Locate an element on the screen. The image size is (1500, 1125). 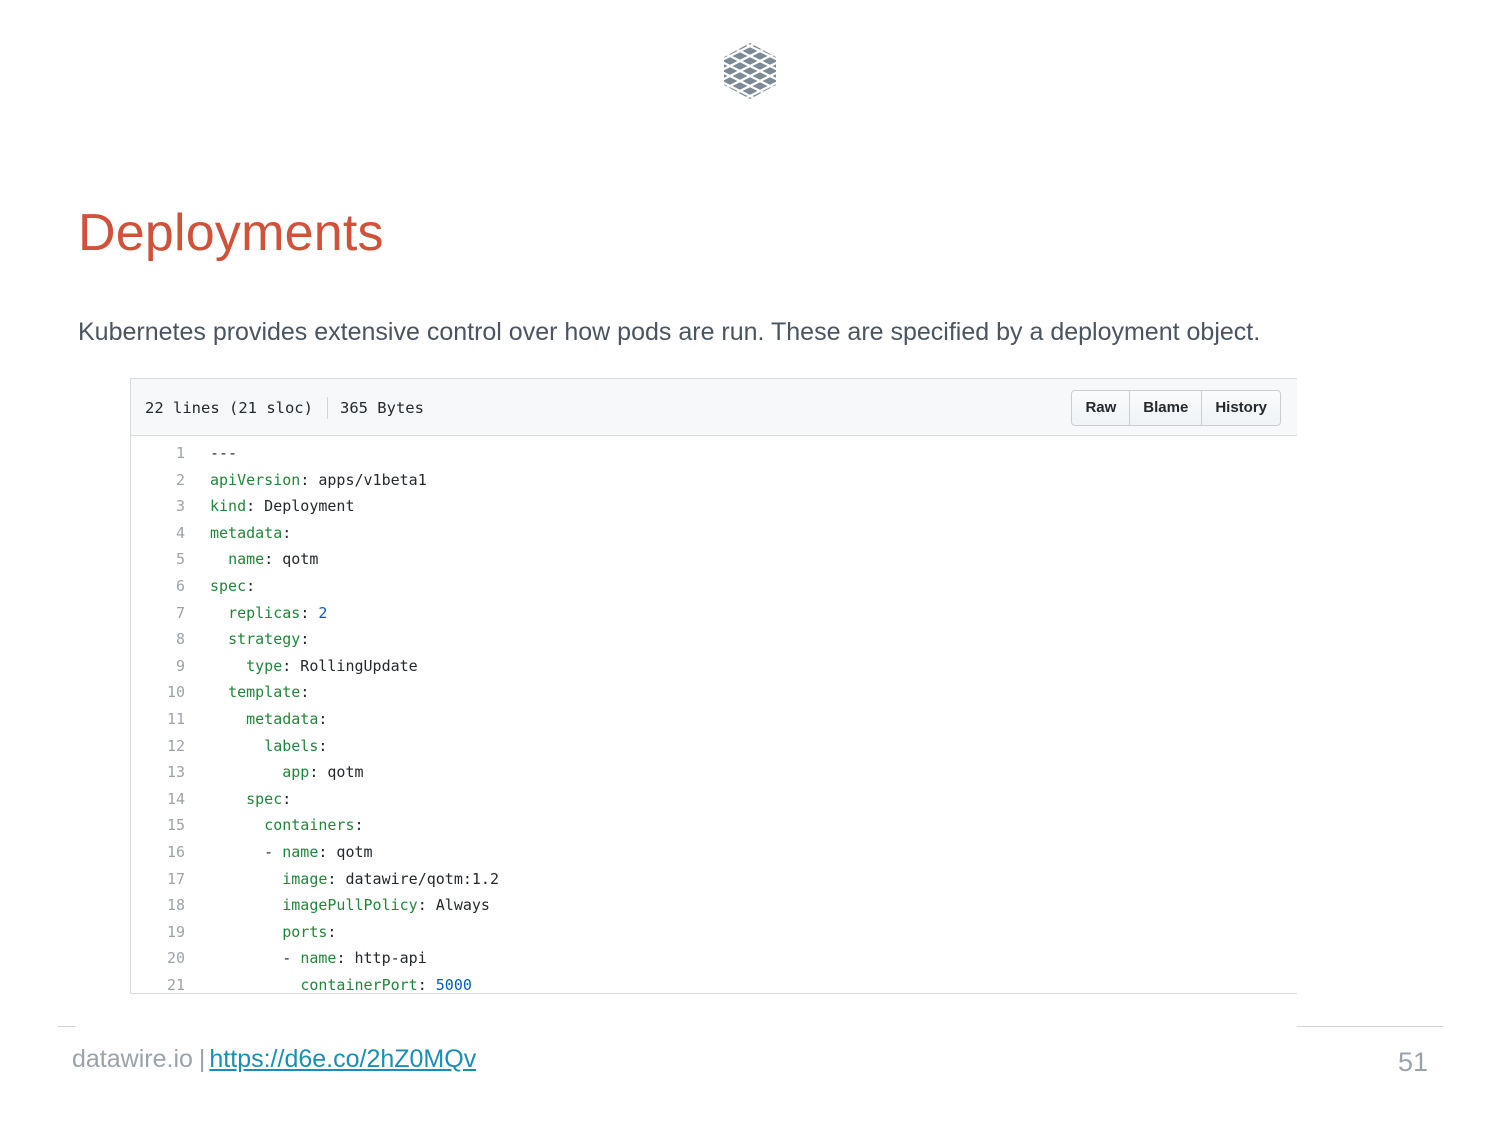
code-line: 5 name: qotm is located at coordinates (714, 559).